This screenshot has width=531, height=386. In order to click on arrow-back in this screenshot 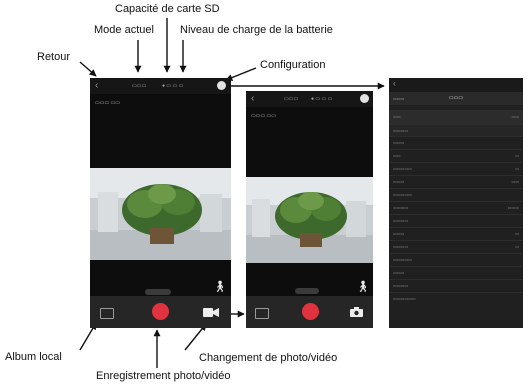, I will do `click(88, 69)`.